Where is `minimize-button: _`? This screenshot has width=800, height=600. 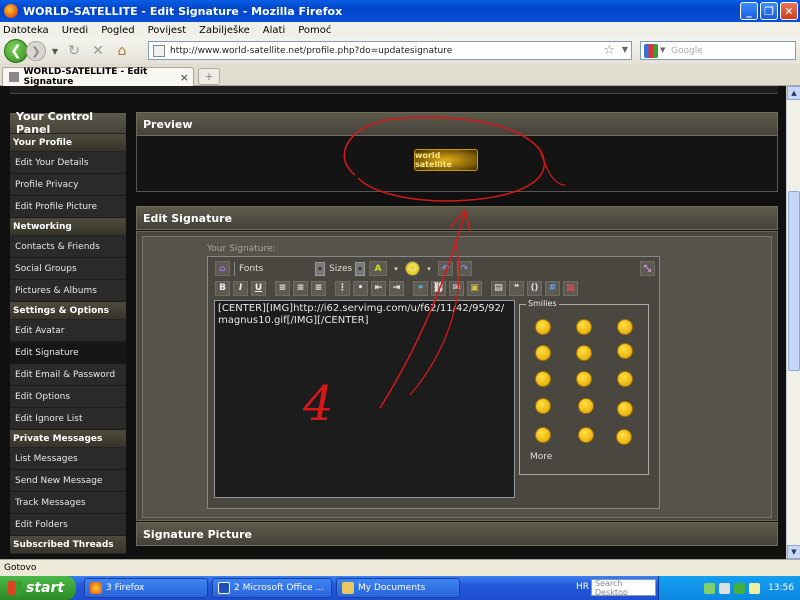
minimize-button: _ is located at coordinates (749, 11).